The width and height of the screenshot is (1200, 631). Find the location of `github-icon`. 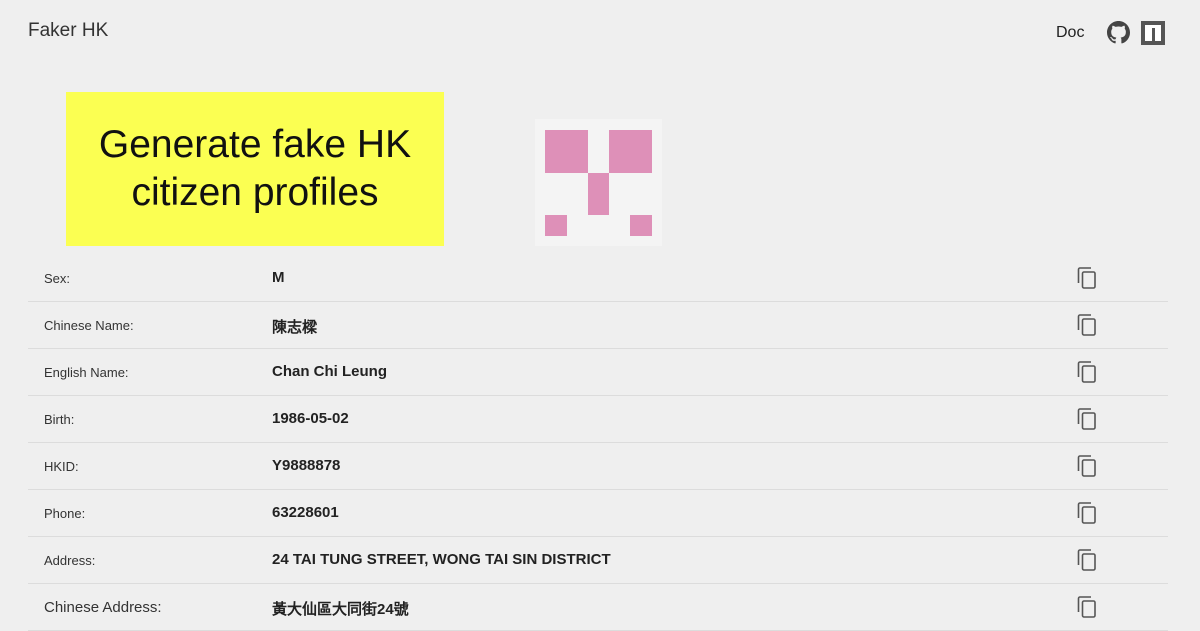

github-icon is located at coordinates (1118, 32).